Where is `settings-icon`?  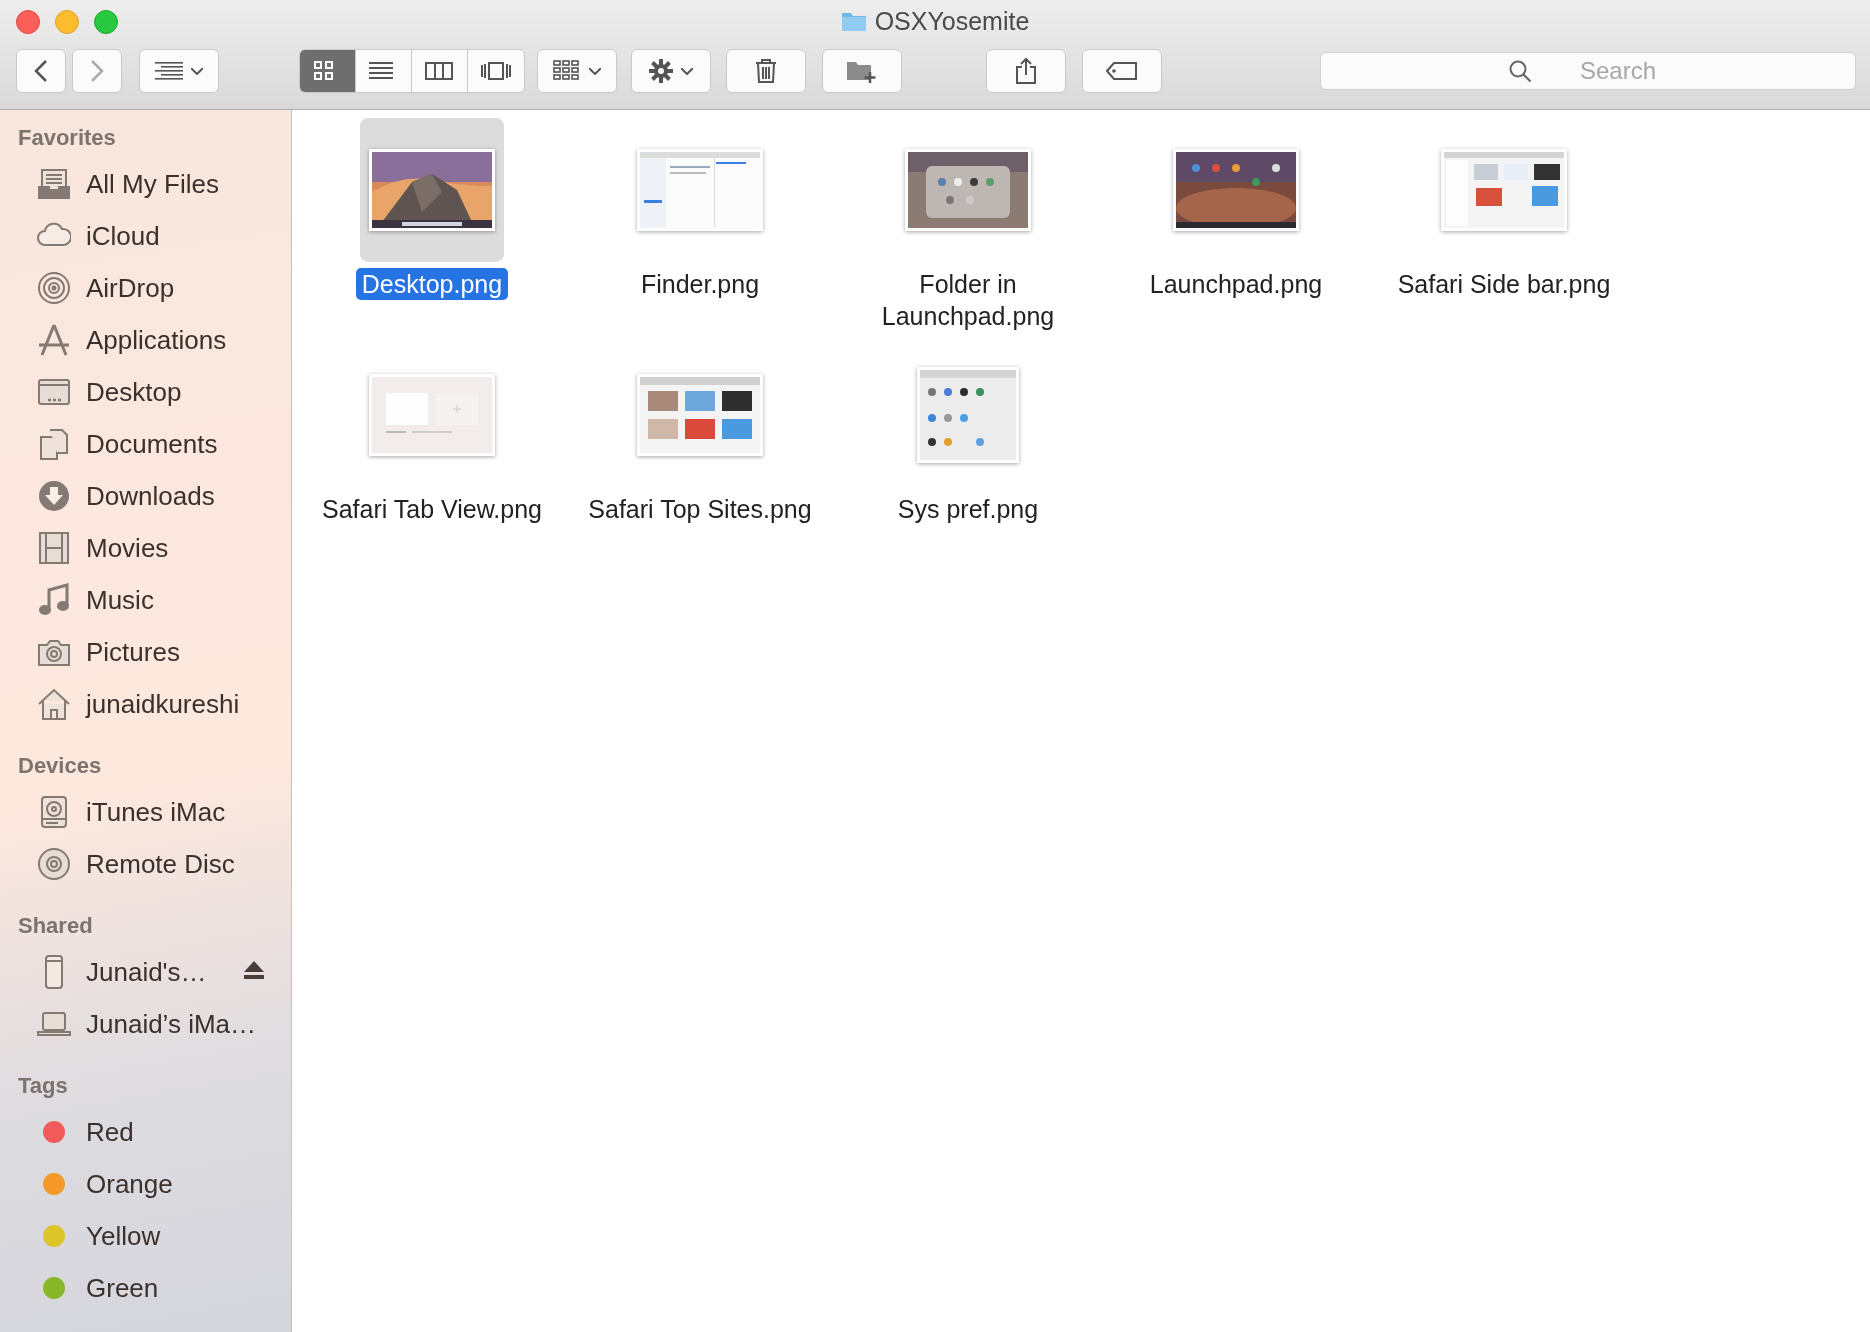
settings-icon is located at coordinates (661, 71).